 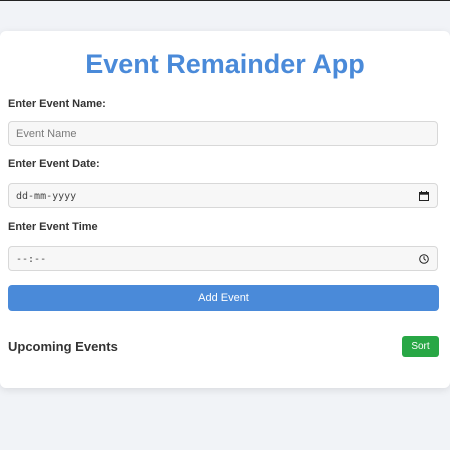 What do you see at coordinates (223, 195) in the screenshot?
I see `event-date-input: dd-mm-yyyy` at bounding box center [223, 195].